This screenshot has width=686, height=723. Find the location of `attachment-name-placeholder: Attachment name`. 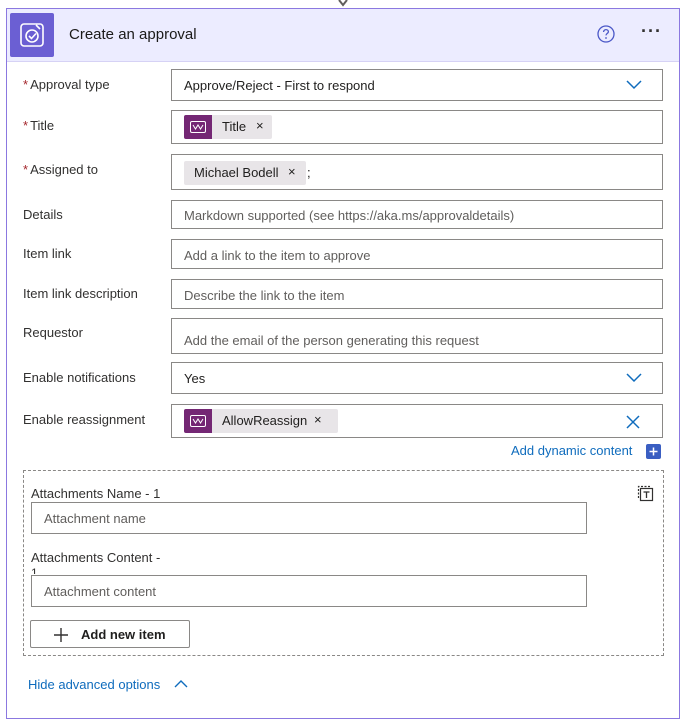

attachment-name-placeholder: Attachment name is located at coordinates (95, 518).